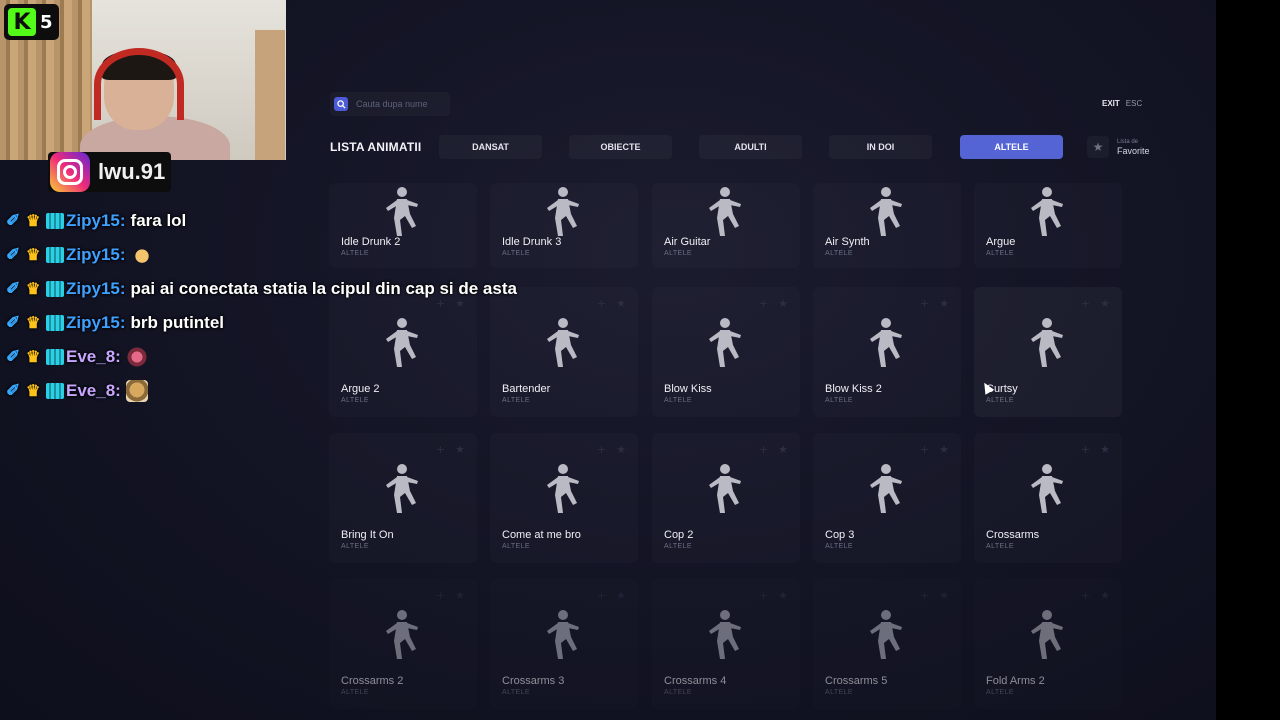  What do you see at coordinates (490, 147) in the screenshot?
I see `tab-dansat: DANSAT` at bounding box center [490, 147].